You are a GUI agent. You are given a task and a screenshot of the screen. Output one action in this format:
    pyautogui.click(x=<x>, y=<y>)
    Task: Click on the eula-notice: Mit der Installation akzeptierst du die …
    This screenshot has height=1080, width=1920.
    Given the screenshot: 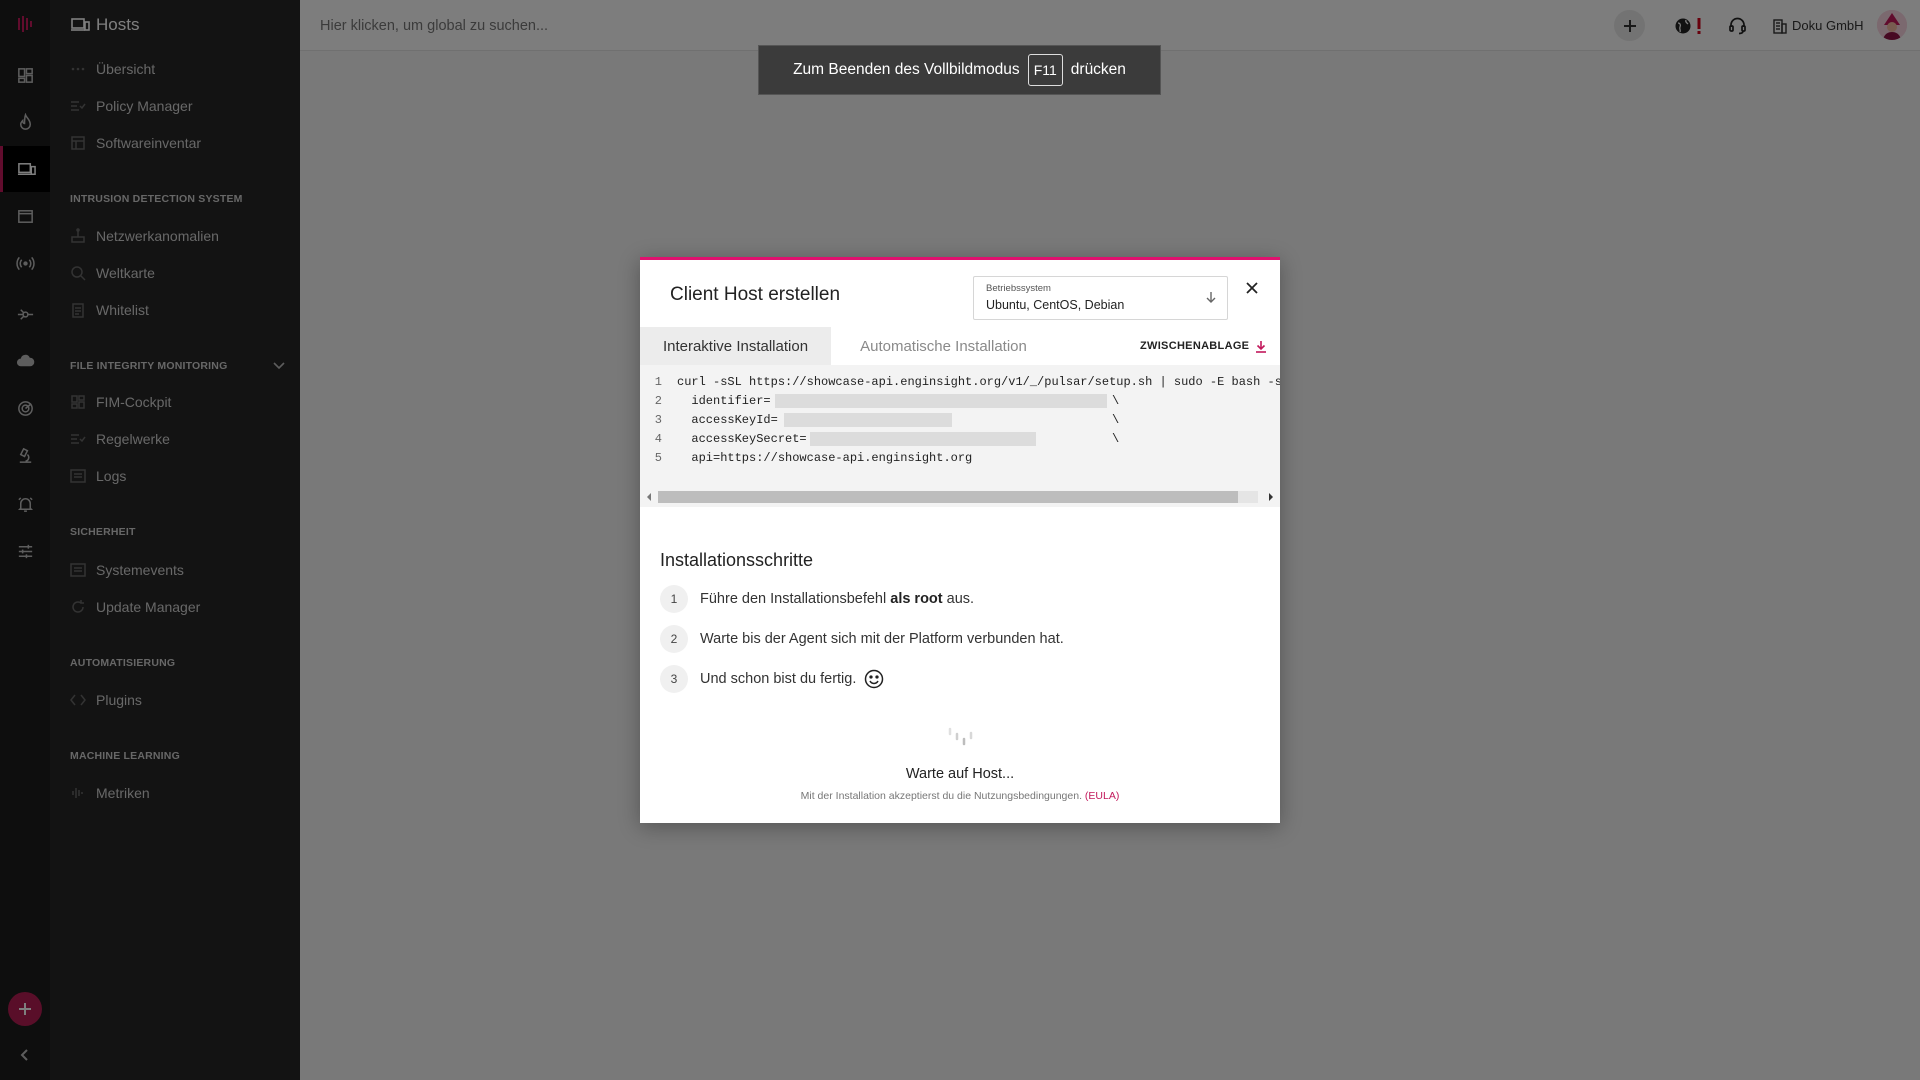 What is the action you would take?
    pyautogui.click(x=960, y=796)
    